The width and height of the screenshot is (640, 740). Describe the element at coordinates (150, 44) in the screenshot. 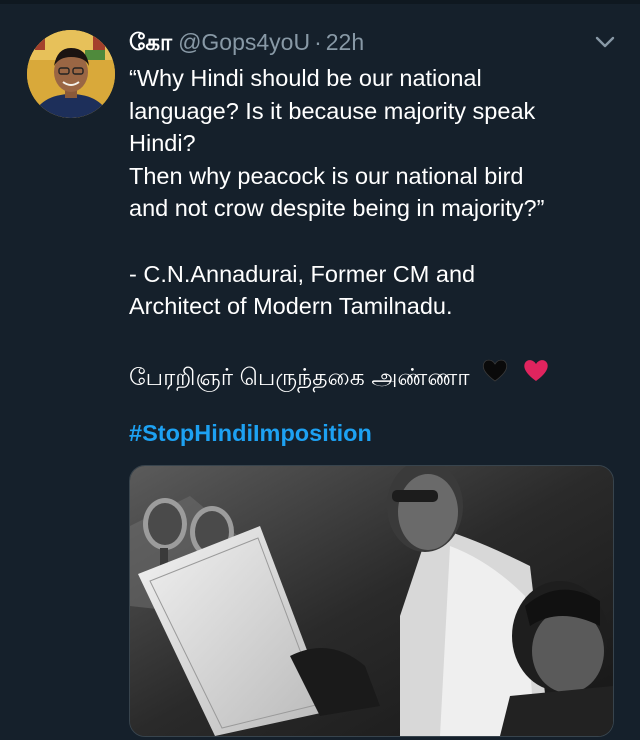

I see `display-name: கோ` at that location.